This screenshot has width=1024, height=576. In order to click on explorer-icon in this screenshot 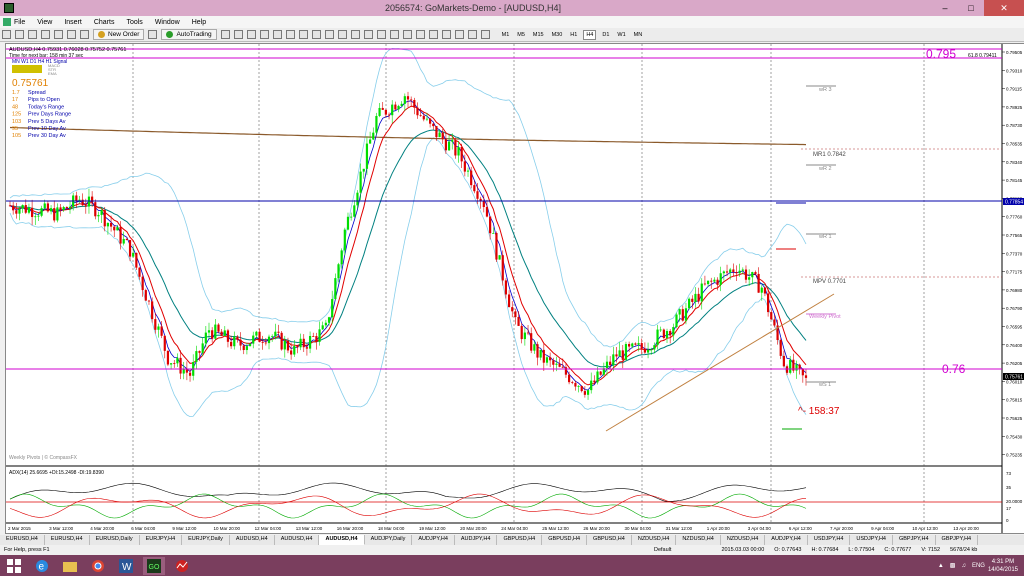, I will do `click(70, 566)`.